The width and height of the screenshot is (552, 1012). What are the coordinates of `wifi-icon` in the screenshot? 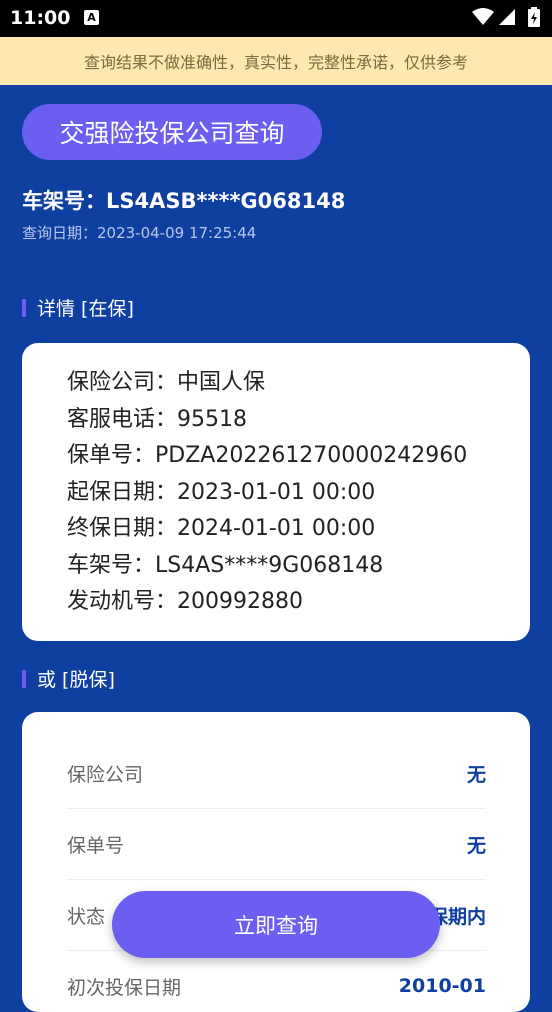 It's located at (483, 16).